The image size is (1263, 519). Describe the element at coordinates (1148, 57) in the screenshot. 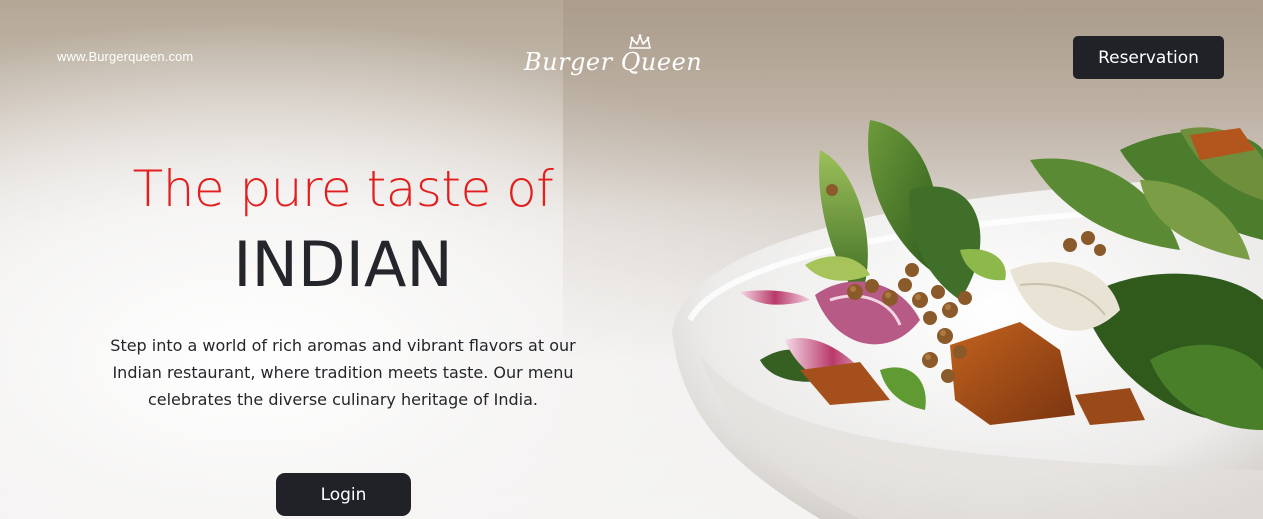

I see `reservation-button: Reservation` at that location.